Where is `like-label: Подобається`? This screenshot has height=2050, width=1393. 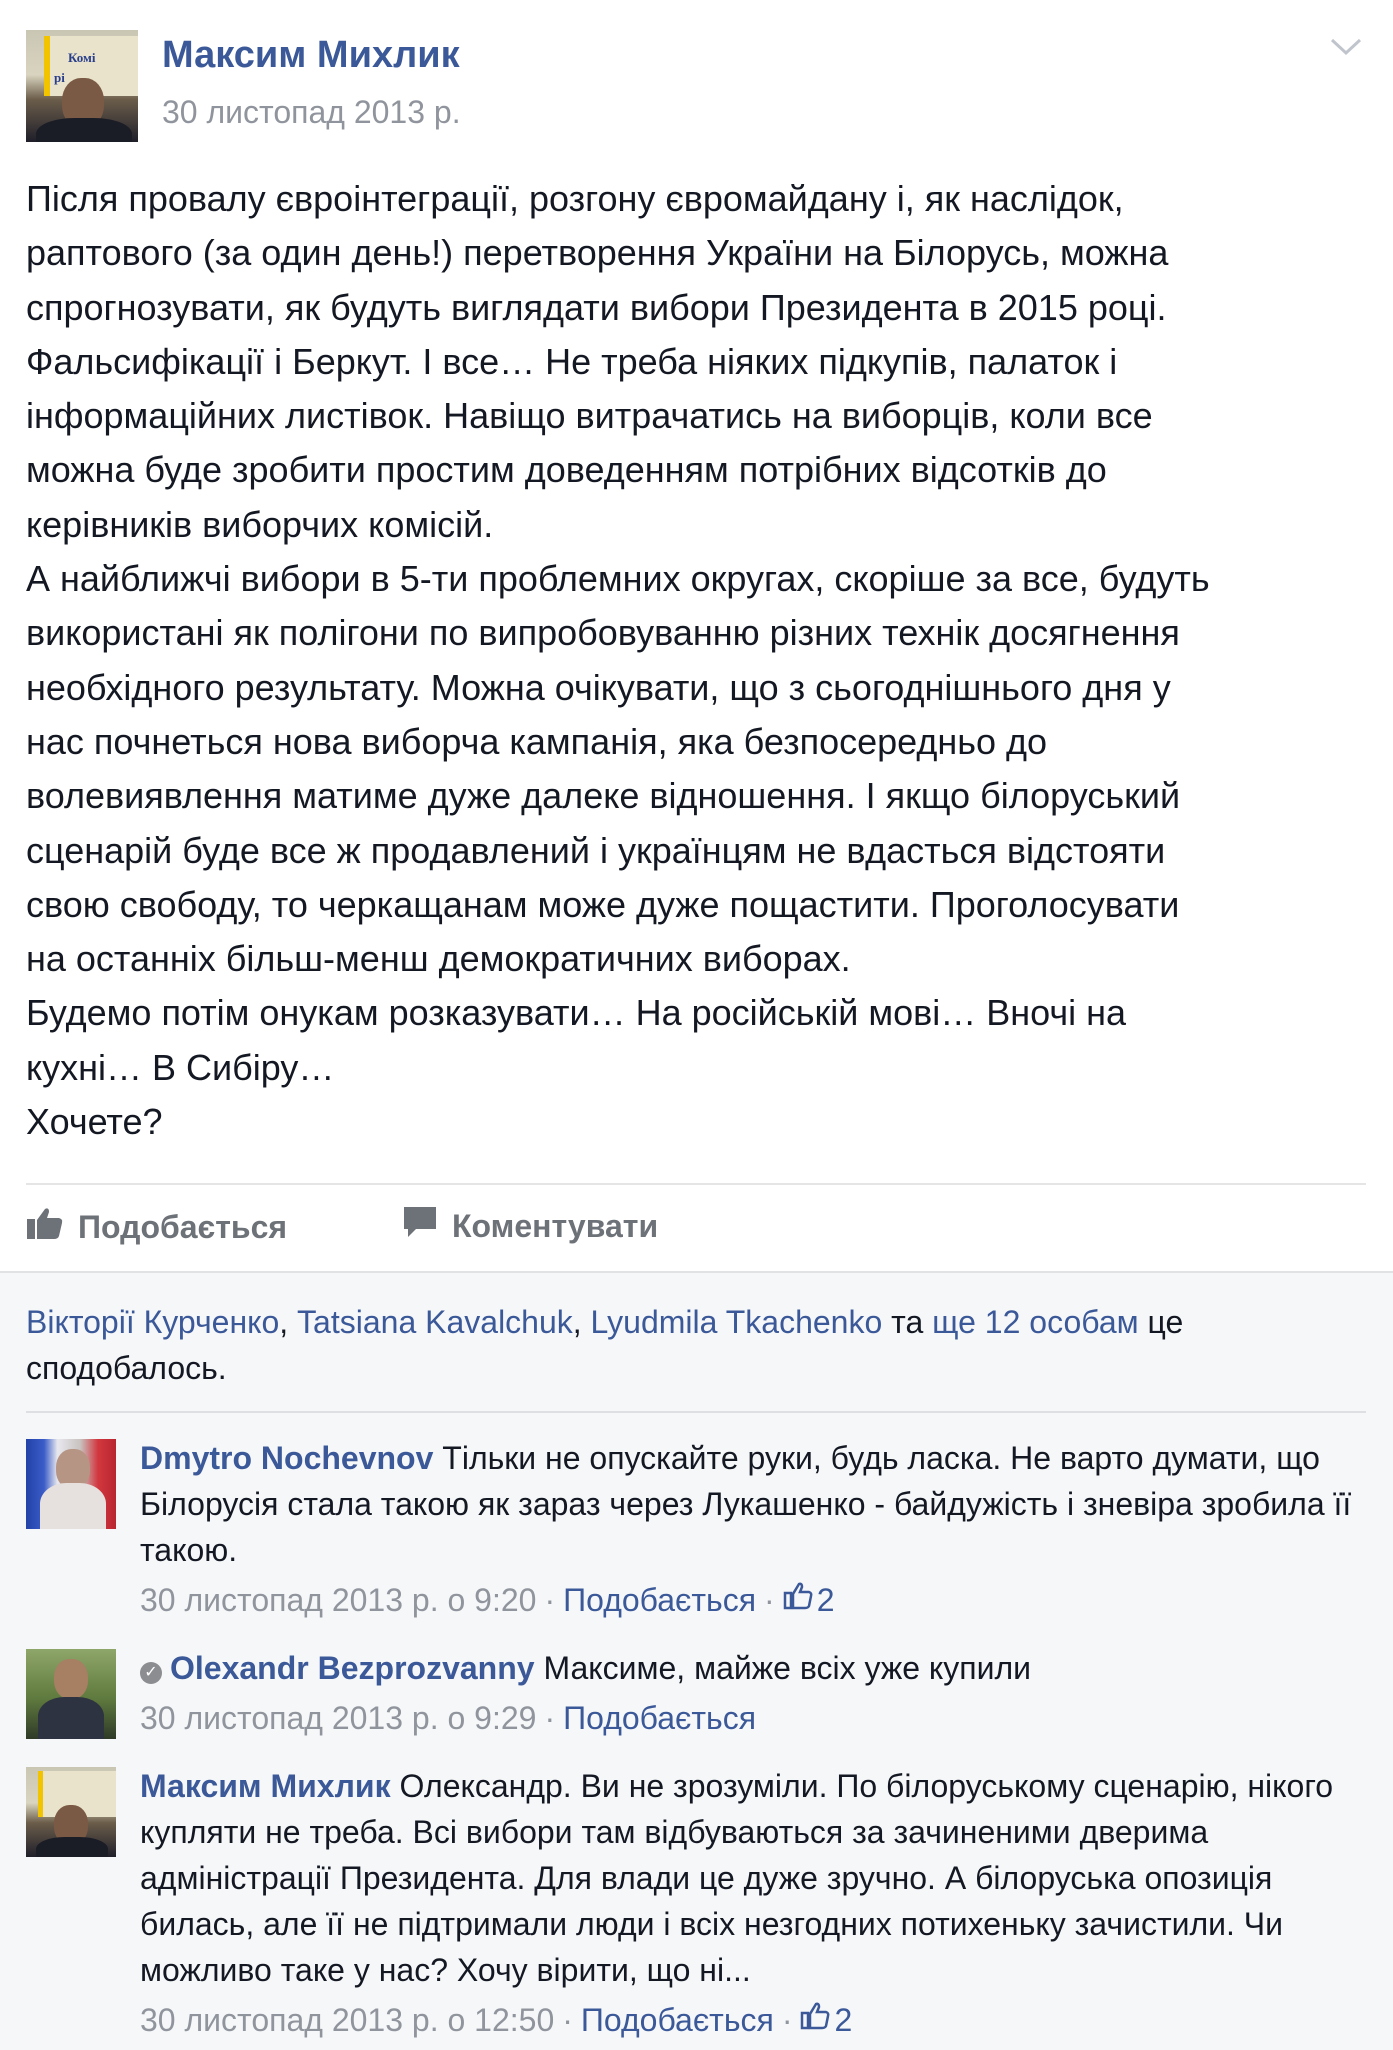
like-label: Подобається is located at coordinates (183, 1226).